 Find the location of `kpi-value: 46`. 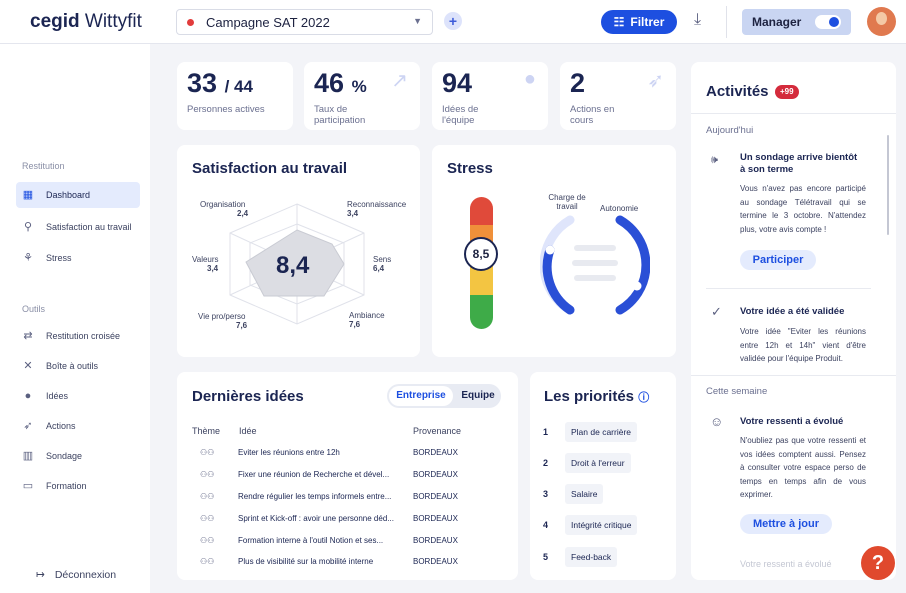

kpi-value: 46 is located at coordinates (329, 83).